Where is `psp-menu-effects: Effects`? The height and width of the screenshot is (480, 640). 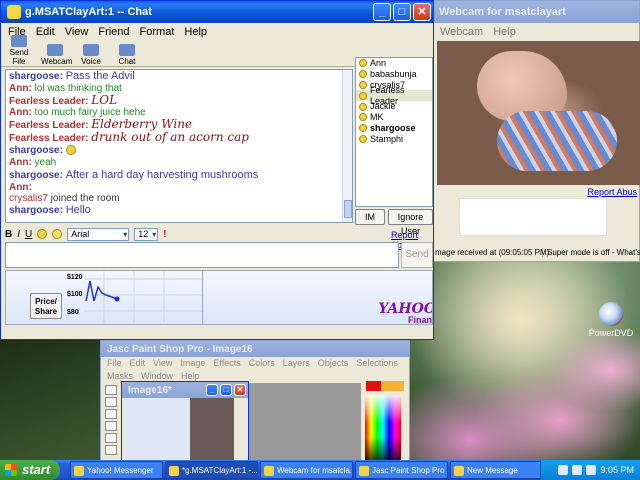 psp-menu-effects: Effects is located at coordinates (226, 363).